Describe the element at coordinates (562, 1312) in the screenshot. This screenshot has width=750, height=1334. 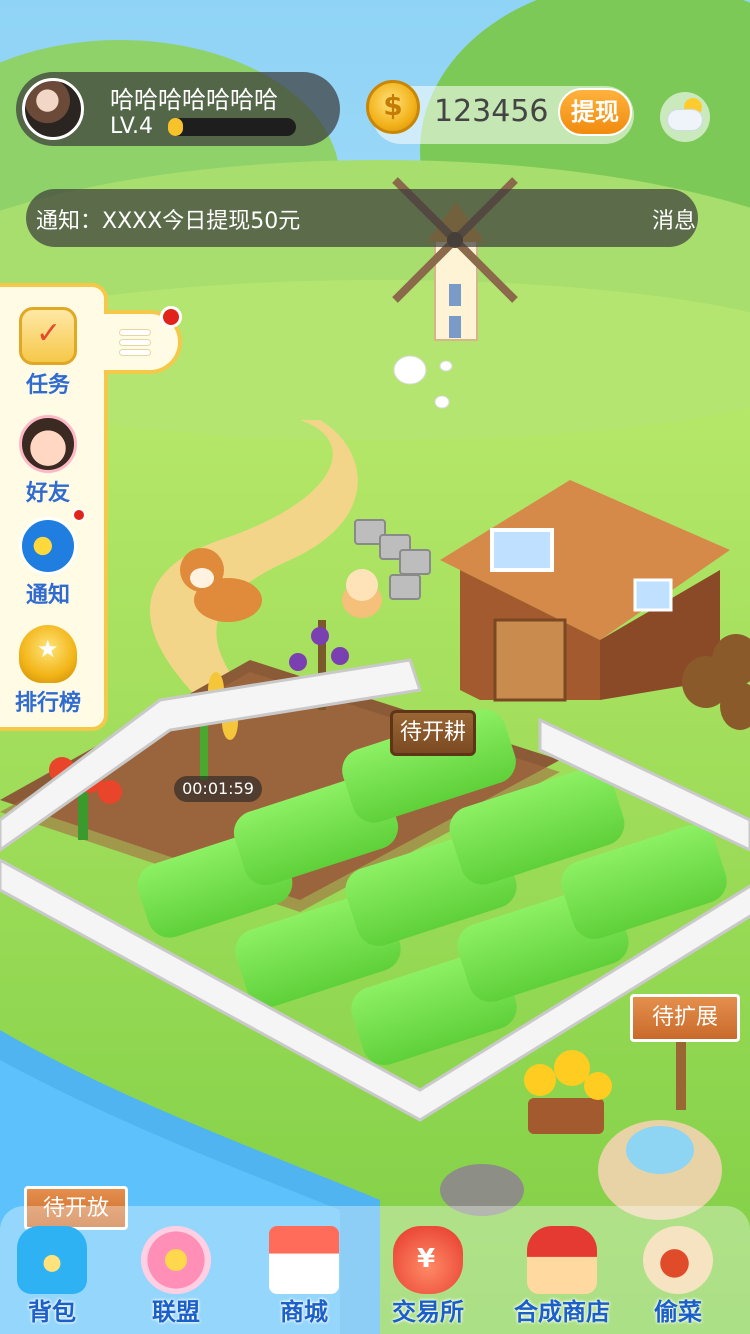
I see `nav-label: 合成商店` at that location.